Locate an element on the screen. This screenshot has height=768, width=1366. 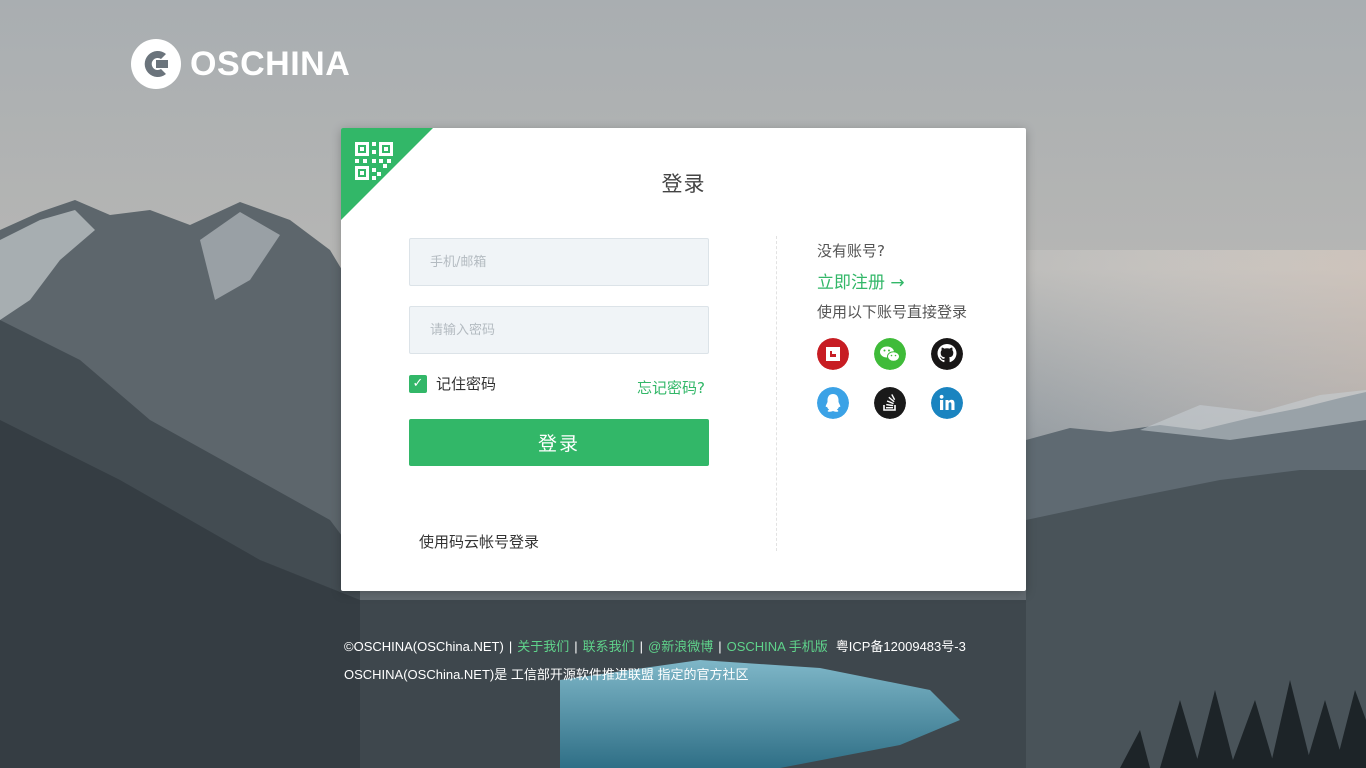
third-party-panel: 没有账号? 立即注册 → 使用以下账号直接登录 is located at coordinates (912, 329).